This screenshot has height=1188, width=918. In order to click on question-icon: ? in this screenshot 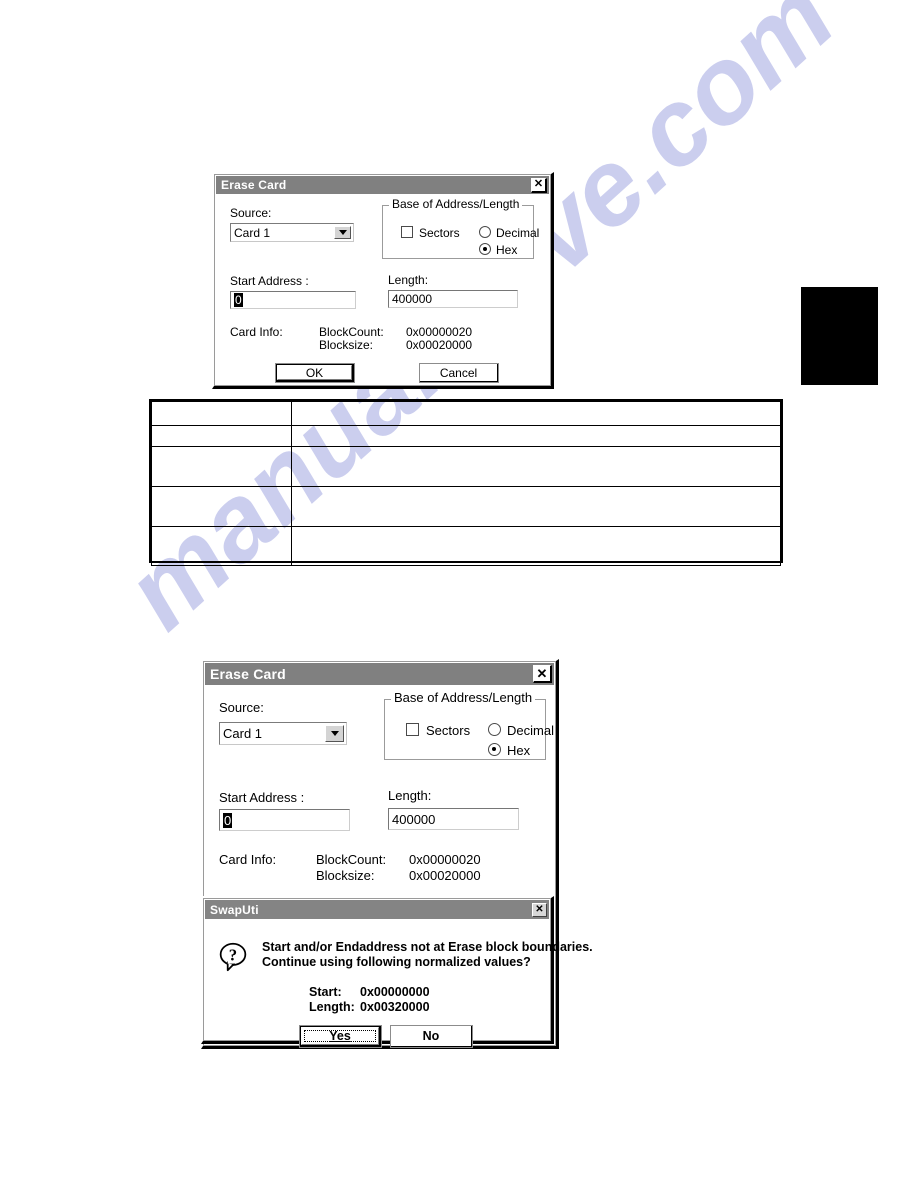, I will do `click(233, 957)`.